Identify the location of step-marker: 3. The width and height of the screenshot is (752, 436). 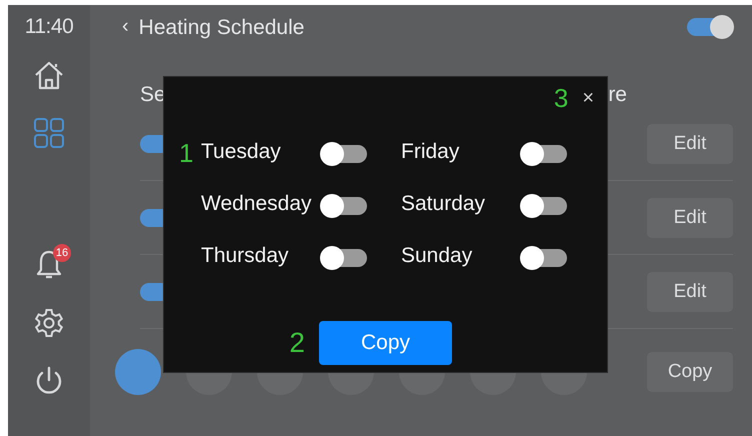
(561, 98).